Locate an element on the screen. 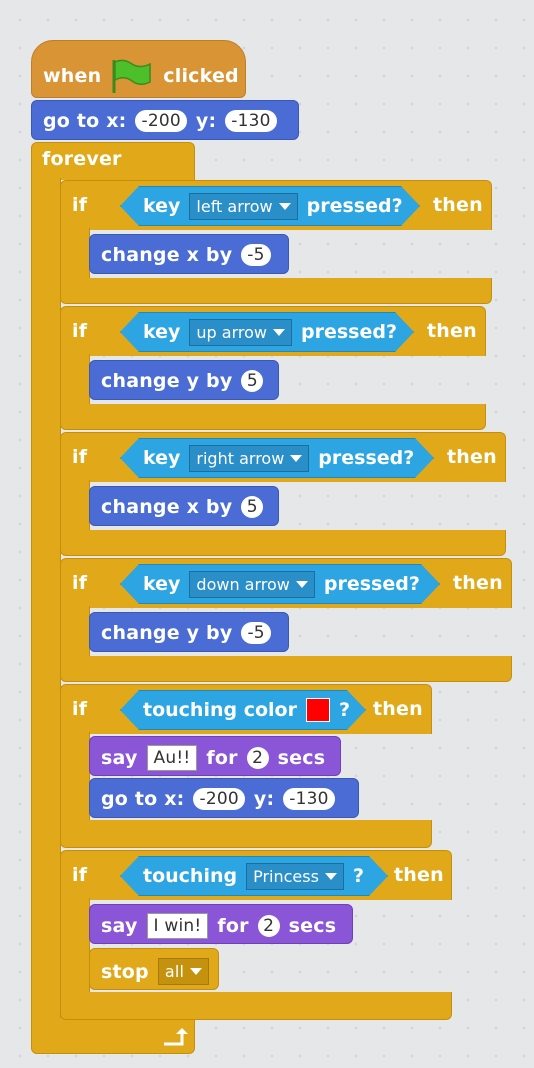 The image size is (534, 1068). say-for-secs-block-1: say Au!! for 2 secs is located at coordinates (215, 756).